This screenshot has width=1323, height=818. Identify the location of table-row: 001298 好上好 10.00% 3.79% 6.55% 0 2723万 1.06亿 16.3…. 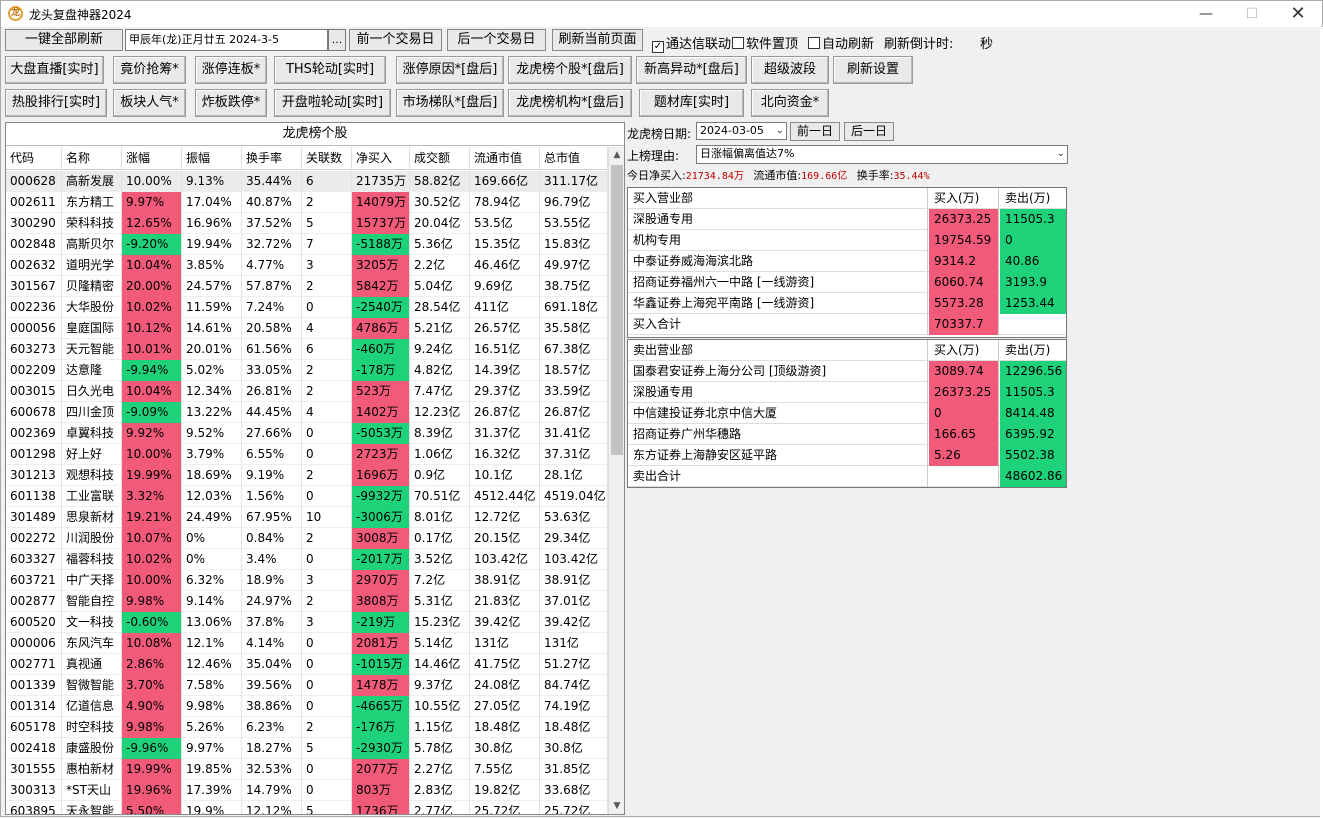
(307, 454).